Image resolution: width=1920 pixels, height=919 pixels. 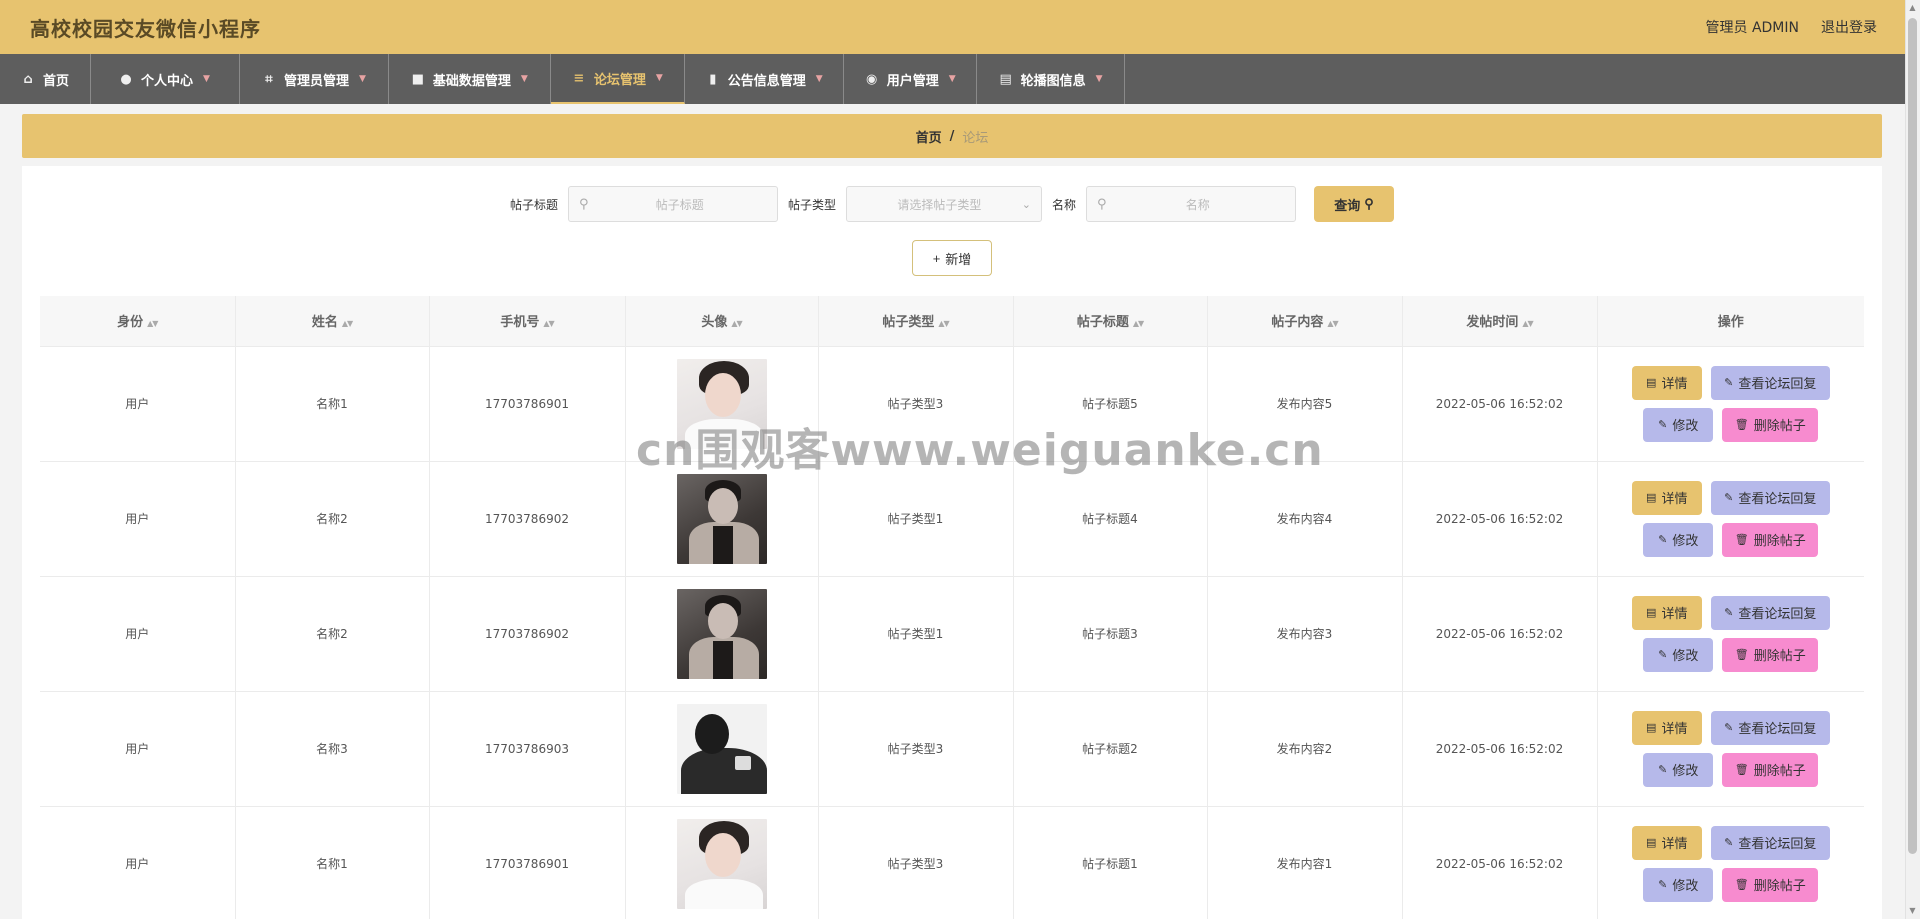 I want to click on search-button: 查询 ⚲, so click(x=1354, y=204).